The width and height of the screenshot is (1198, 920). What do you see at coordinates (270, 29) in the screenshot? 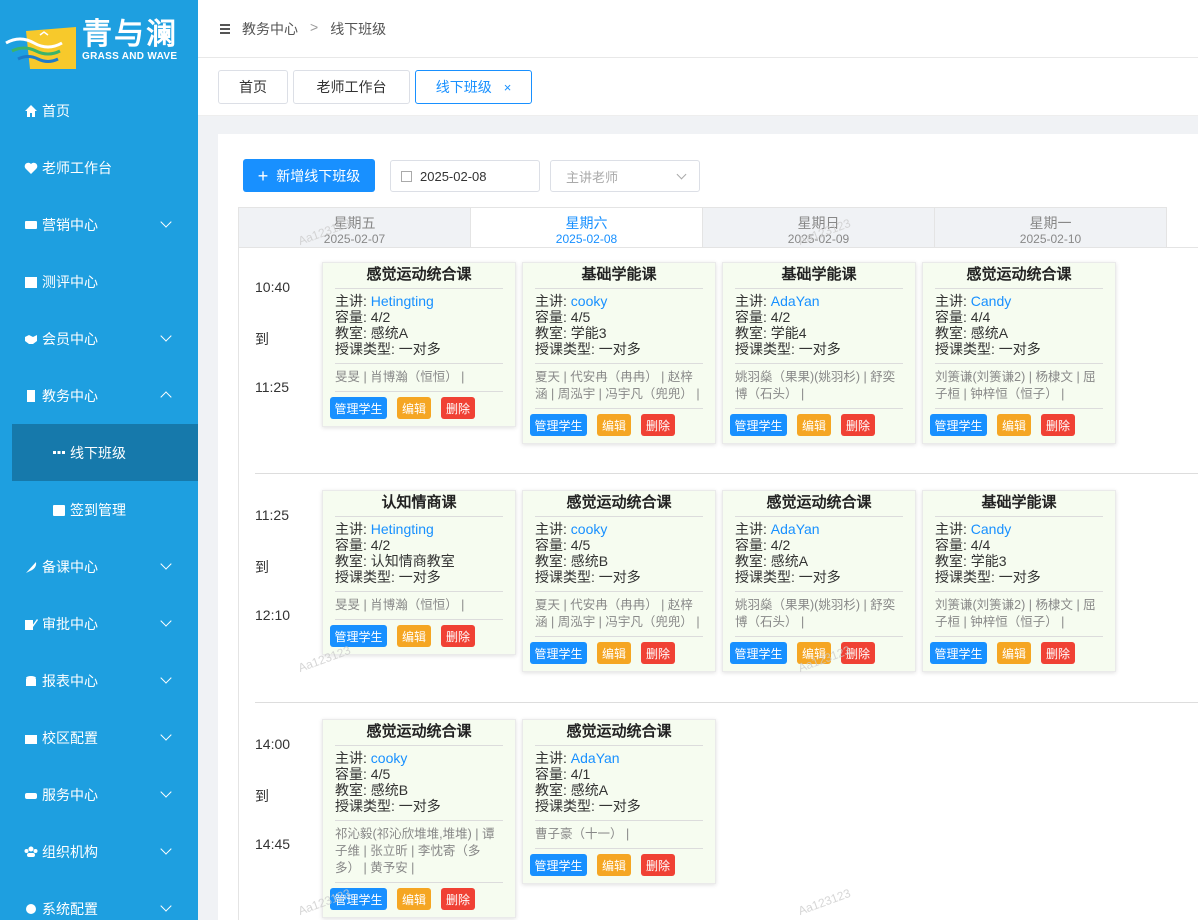
I see `breadcrumb-parent: 教务中心` at bounding box center [270, 29].